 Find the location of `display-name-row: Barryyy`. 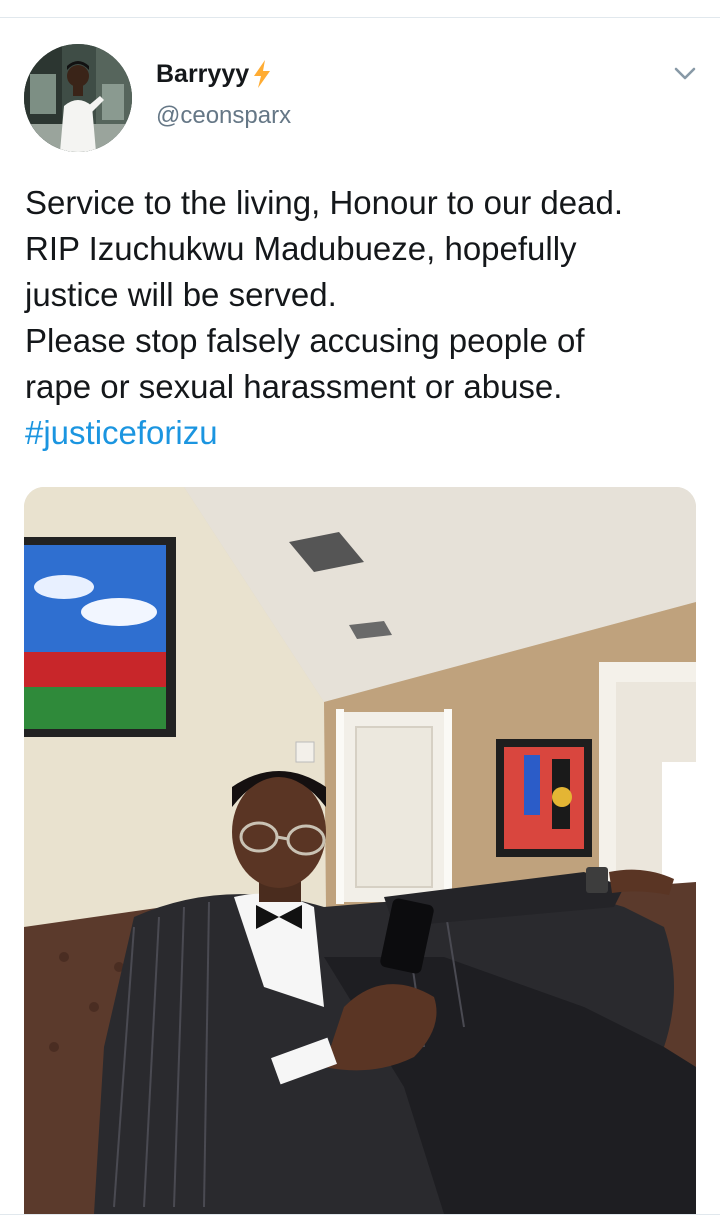

display-name-row: Barryyy is located at coordinates (223, 74).